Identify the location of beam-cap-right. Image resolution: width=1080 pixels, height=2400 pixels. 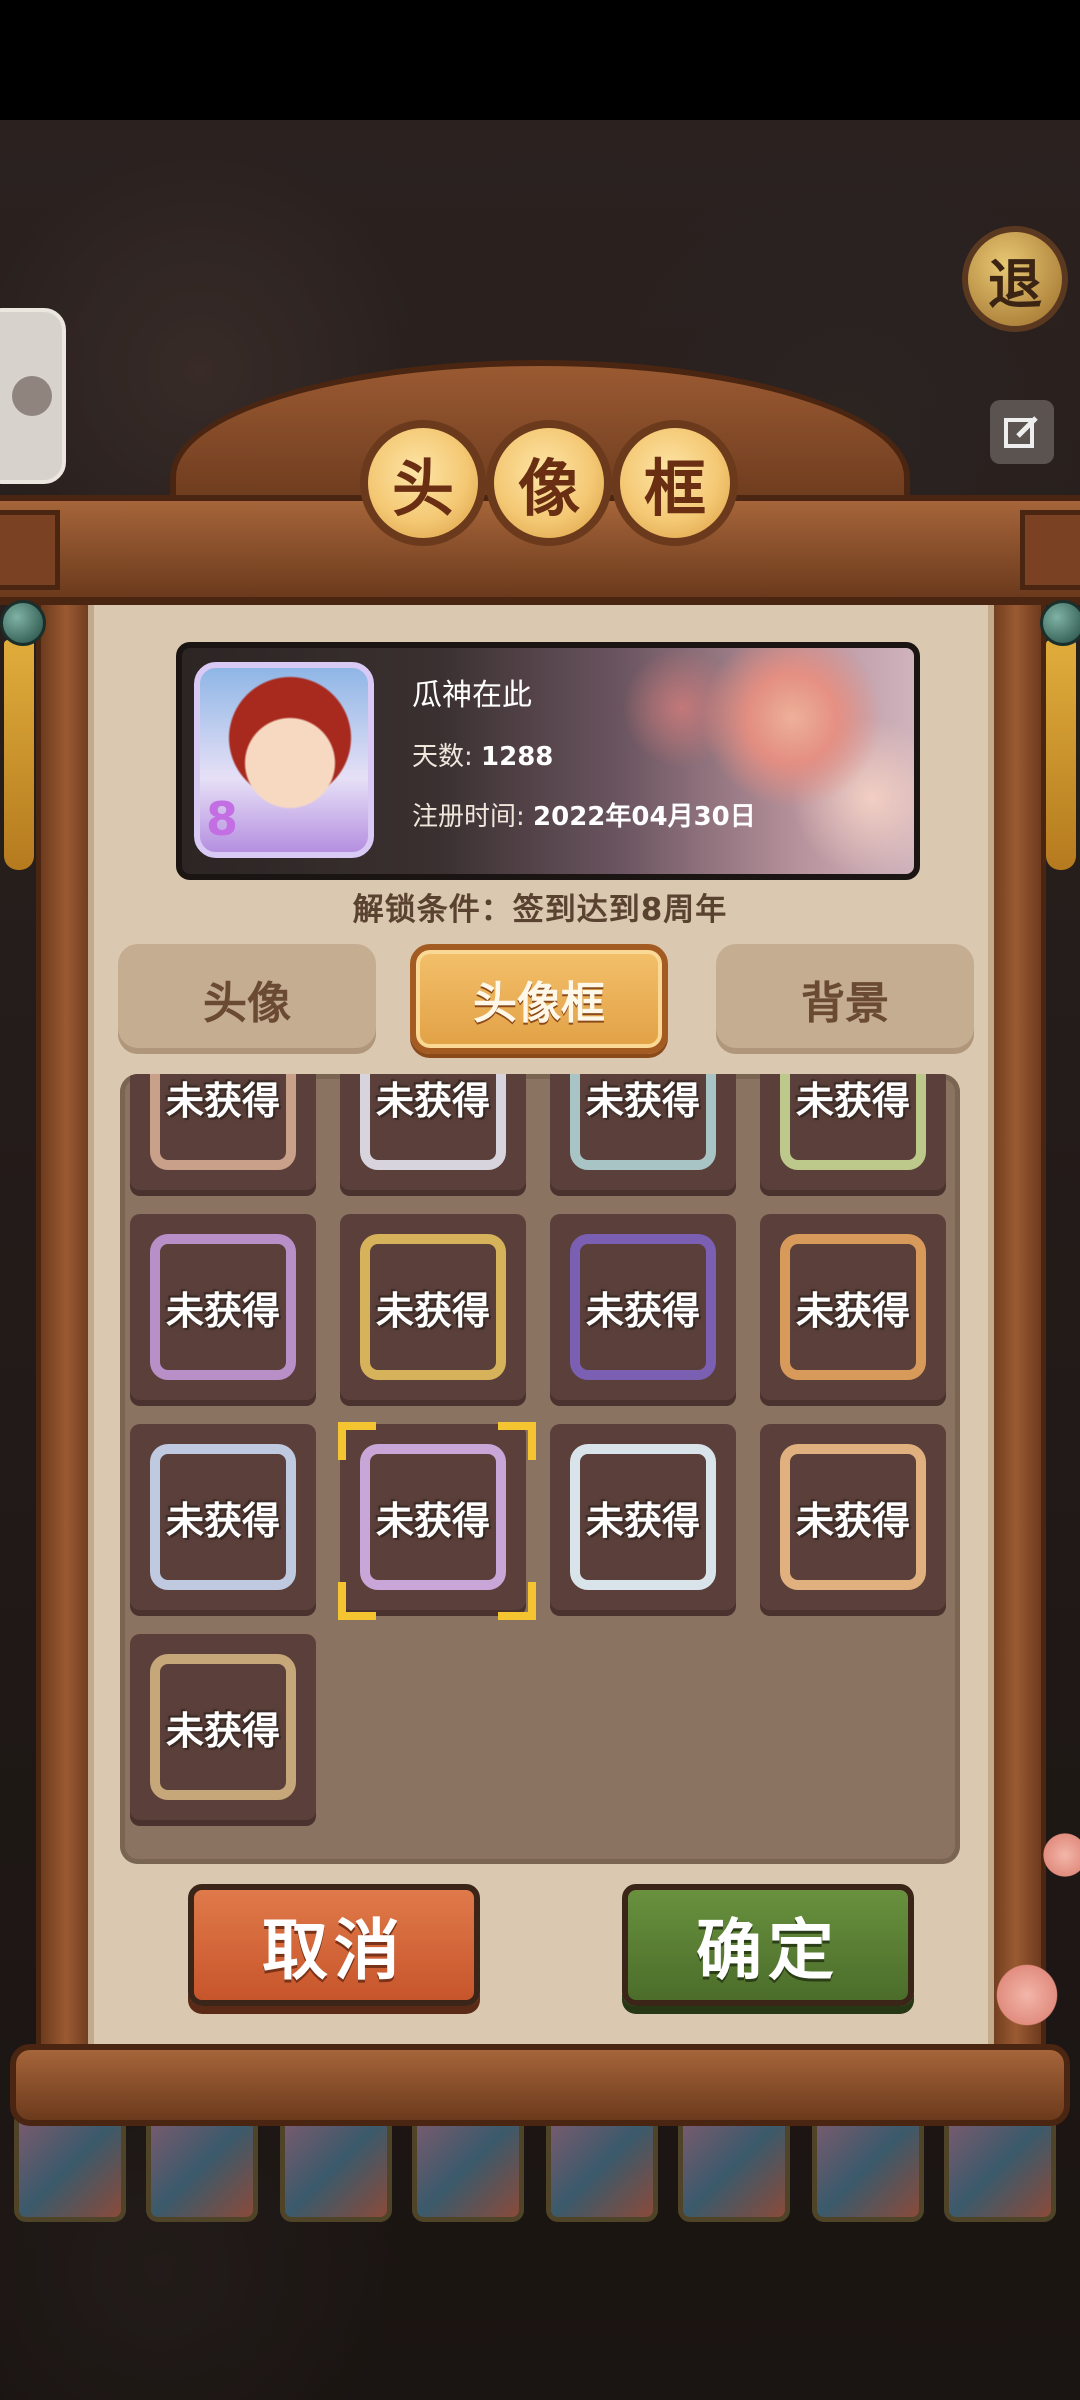
(1050, 550).